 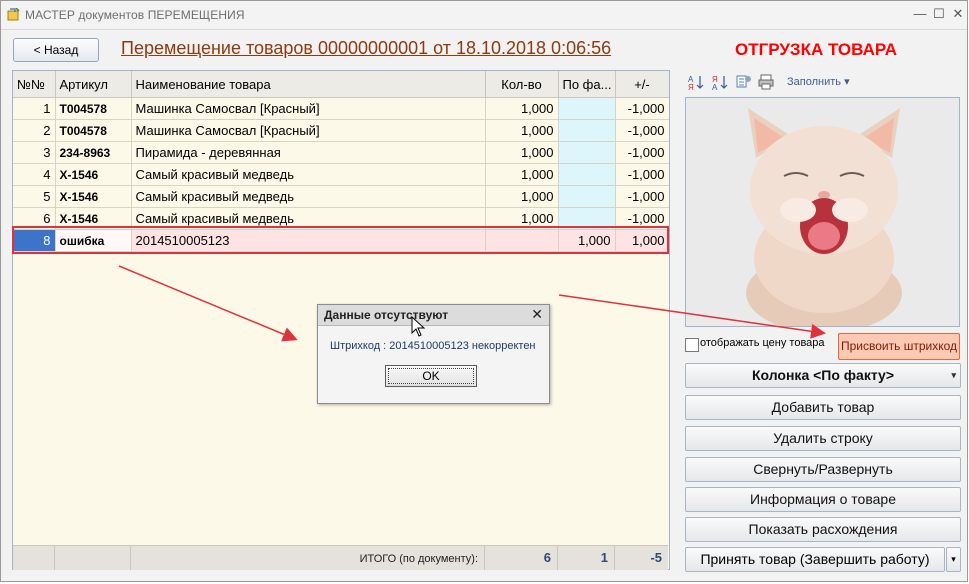 What do you see at coordinates (93, 84) in the screenshot?
I see `column-header-article: Артикул` at bounding box center [93, 84].